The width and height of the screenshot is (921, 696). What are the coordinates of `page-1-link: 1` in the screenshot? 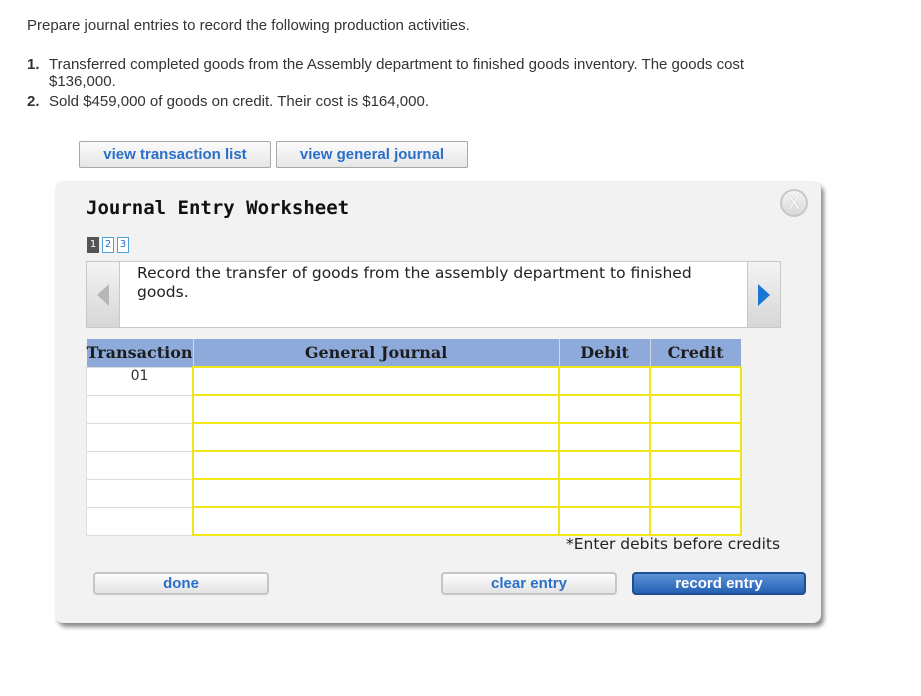 It's located at (93, 245).